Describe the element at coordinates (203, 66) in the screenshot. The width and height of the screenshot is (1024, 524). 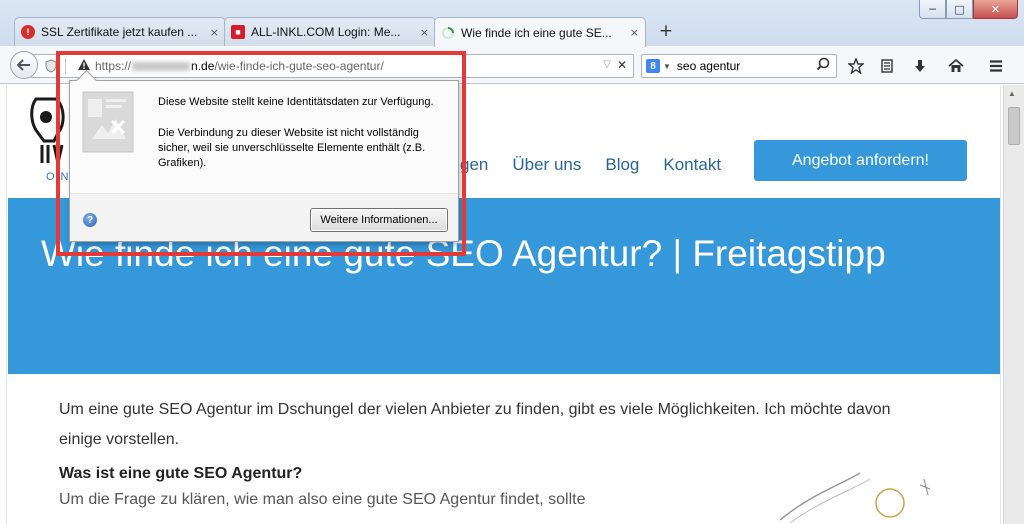
I see `url-host: n.de` at that location.